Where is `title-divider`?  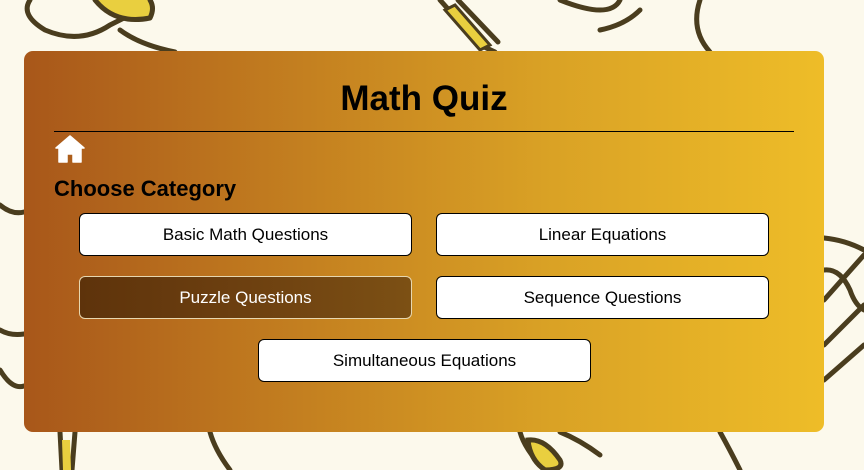
title-divider is located at coordinates (424, 131).